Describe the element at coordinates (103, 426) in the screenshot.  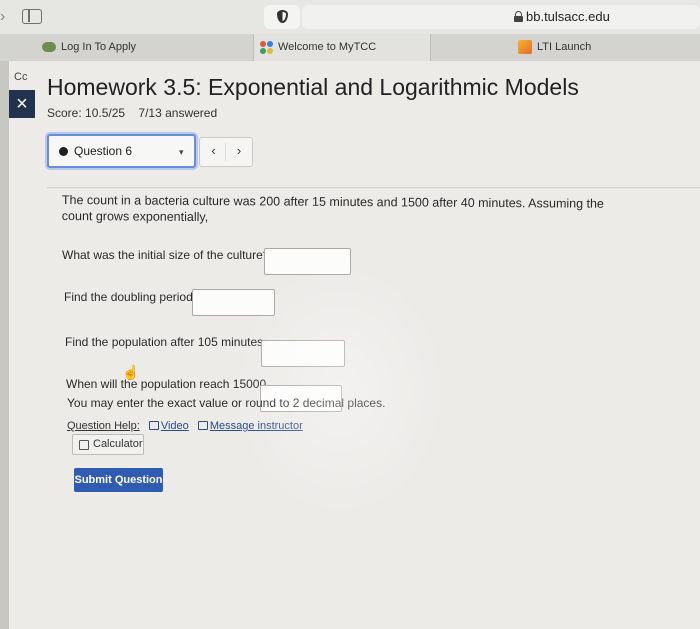
I see `question-help-label: Question Help:` at that location.